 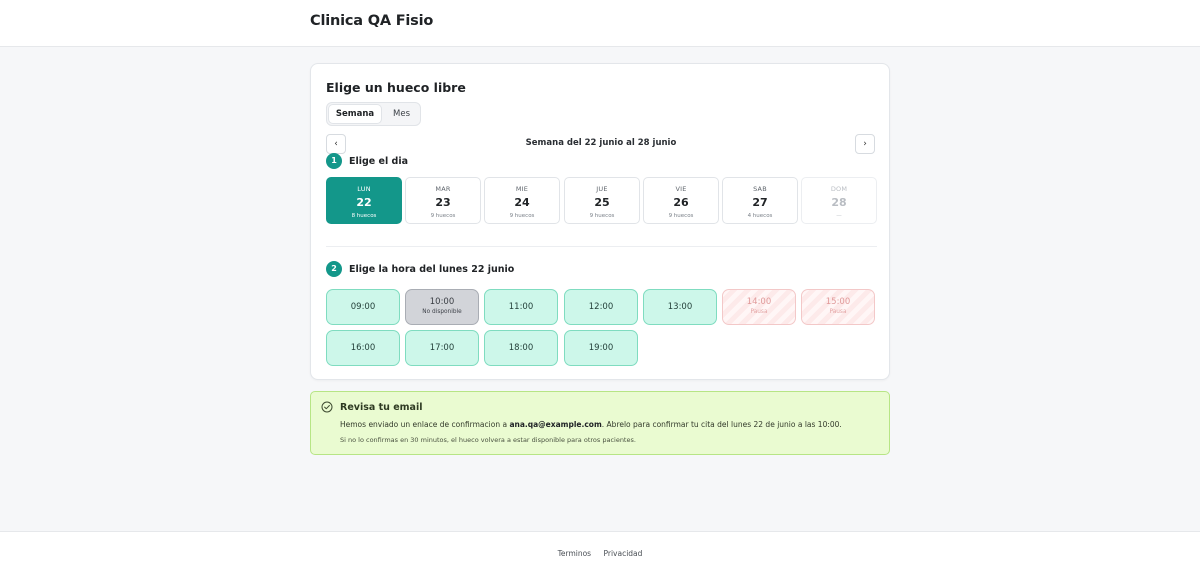 I want to click on time-slot: 09:00, so click(x=363, y=307).